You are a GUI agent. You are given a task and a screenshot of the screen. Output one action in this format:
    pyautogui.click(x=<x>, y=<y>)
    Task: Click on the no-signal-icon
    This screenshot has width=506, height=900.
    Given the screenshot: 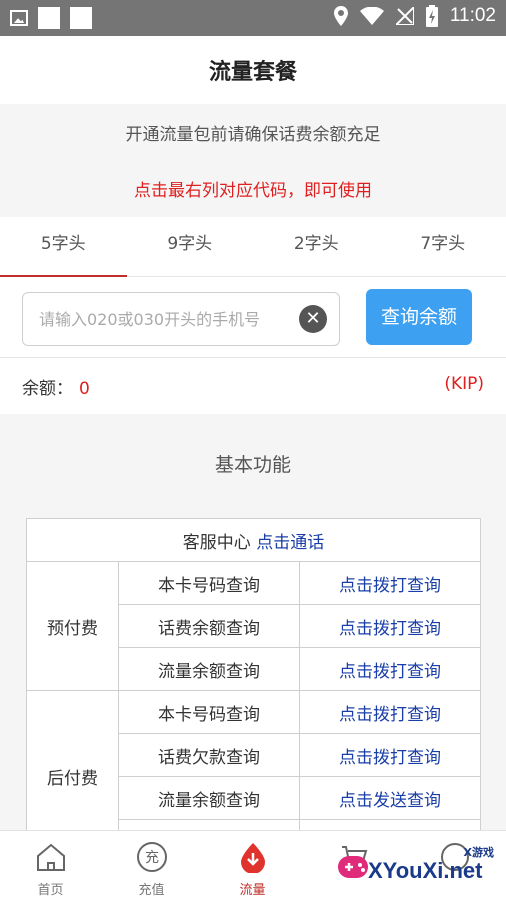 What is the action you would take?
    pyautogui.click(x=404, y=16)
    